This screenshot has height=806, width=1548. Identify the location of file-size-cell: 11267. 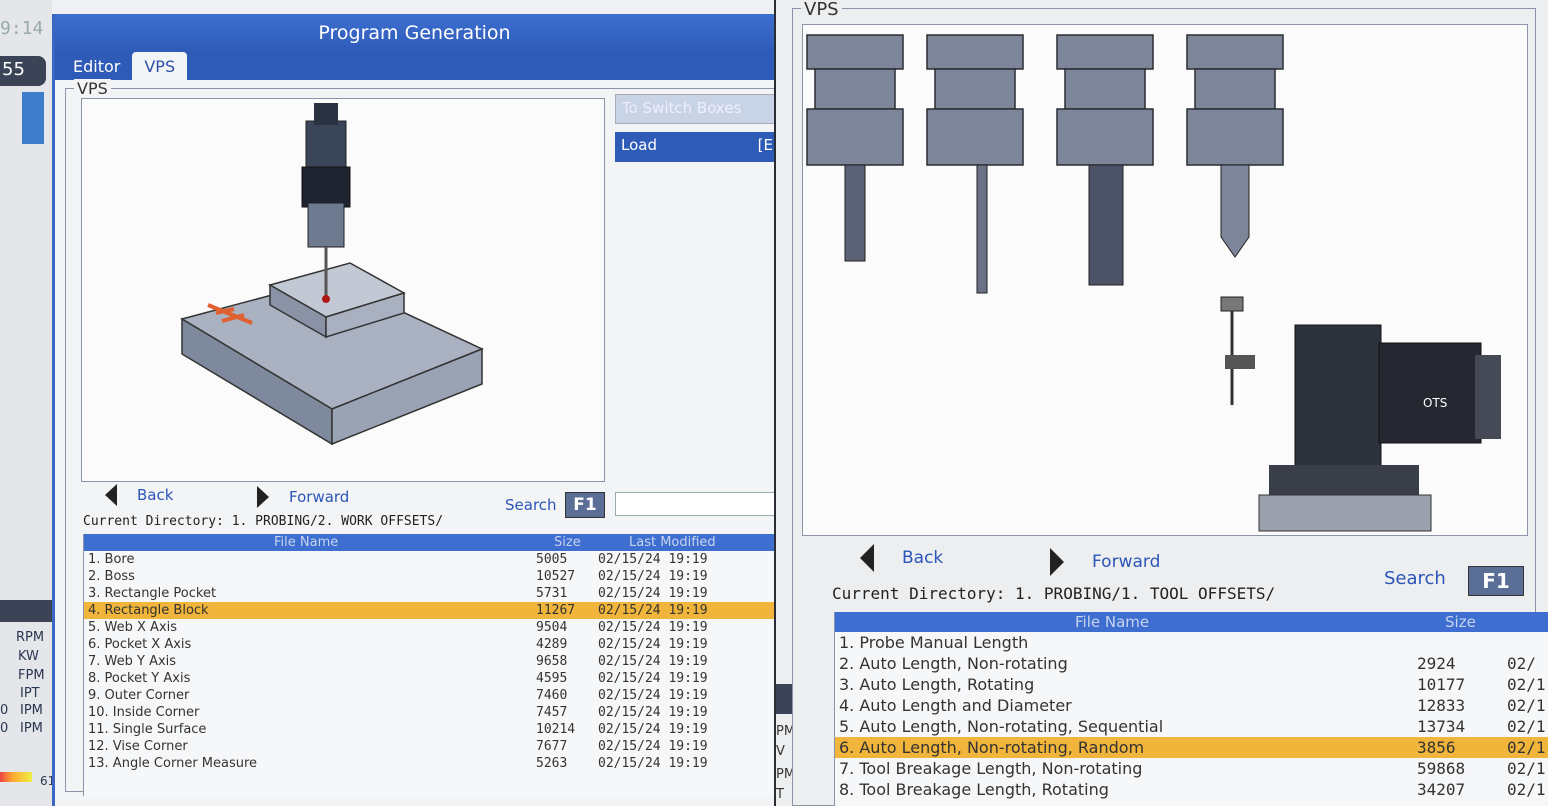
(556, 610).